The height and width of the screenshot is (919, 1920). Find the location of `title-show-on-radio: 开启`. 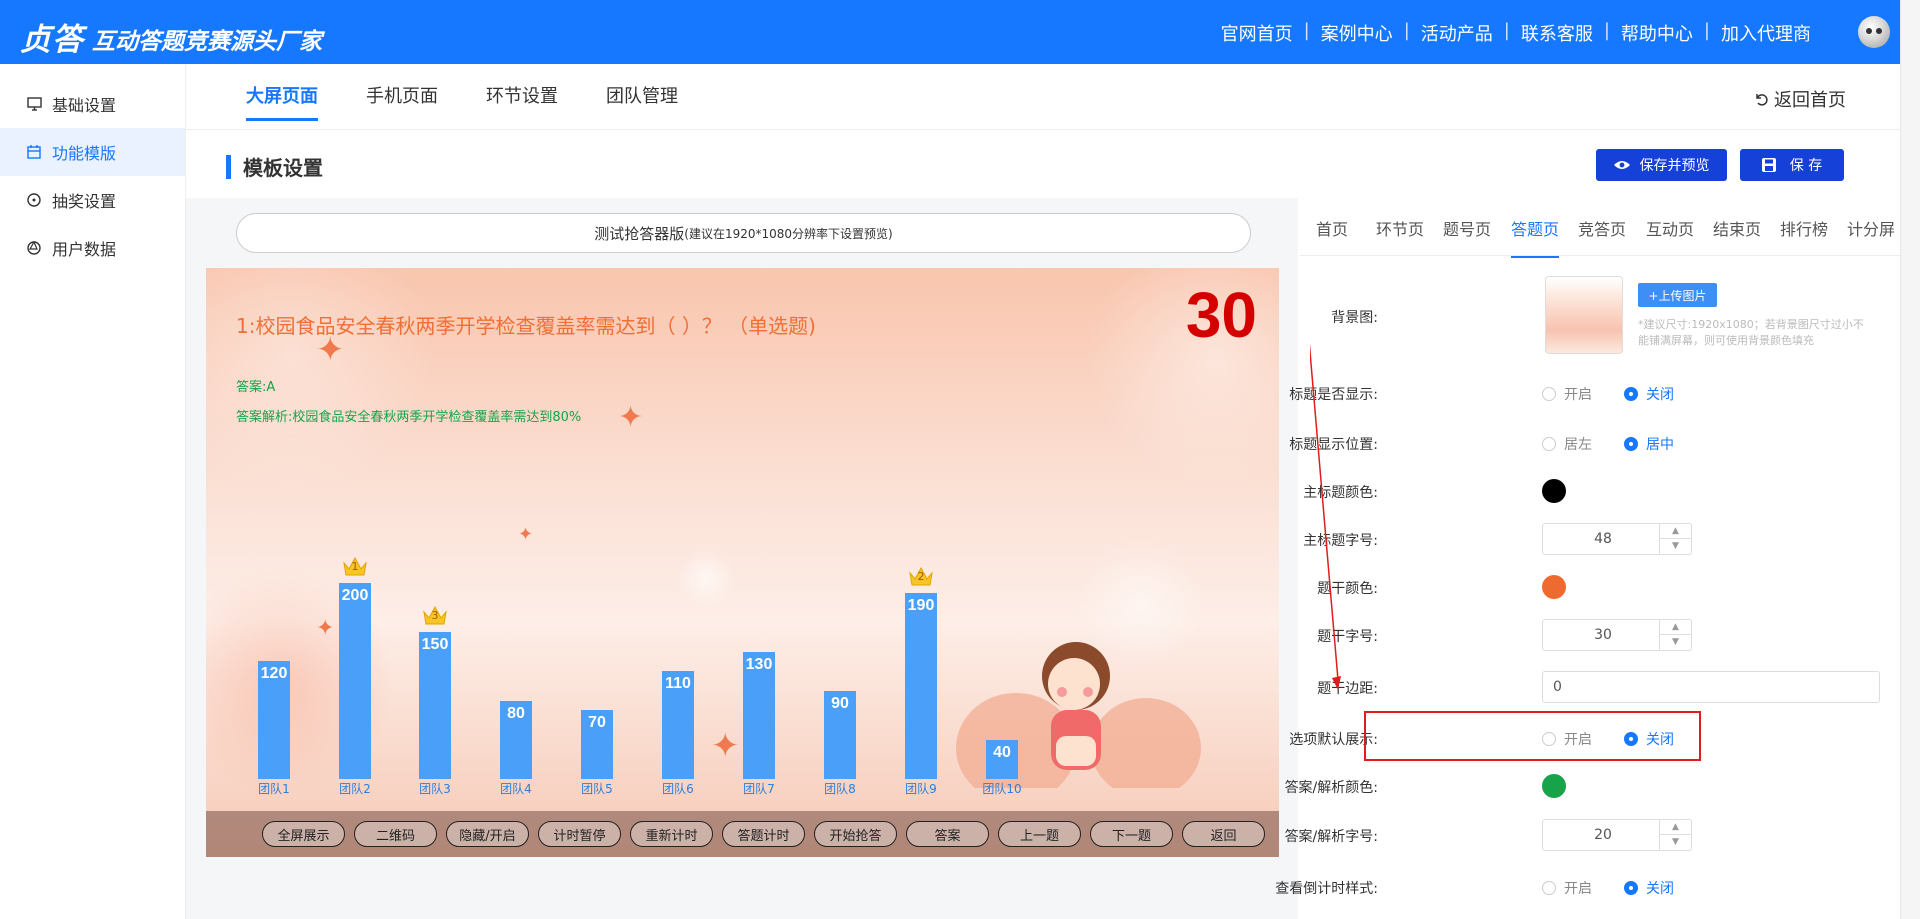

title-show-on-radio: 开启 is located at coordinates (1567, 394).